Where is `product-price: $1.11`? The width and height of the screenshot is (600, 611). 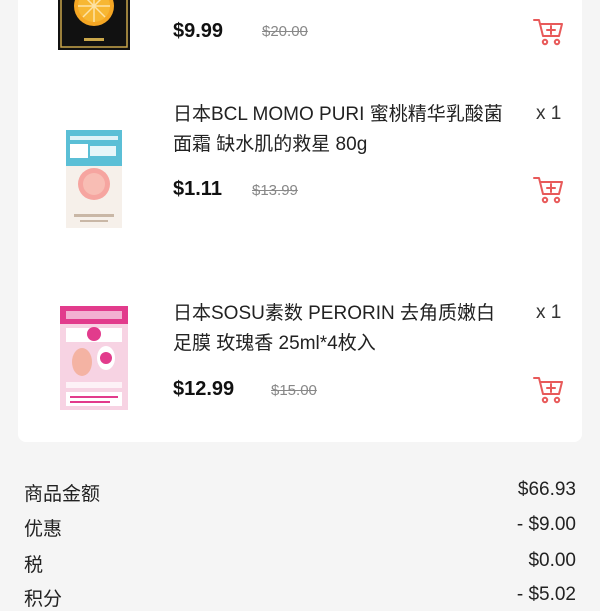
product-price: $1.11 is located at coordinates (197, 189).